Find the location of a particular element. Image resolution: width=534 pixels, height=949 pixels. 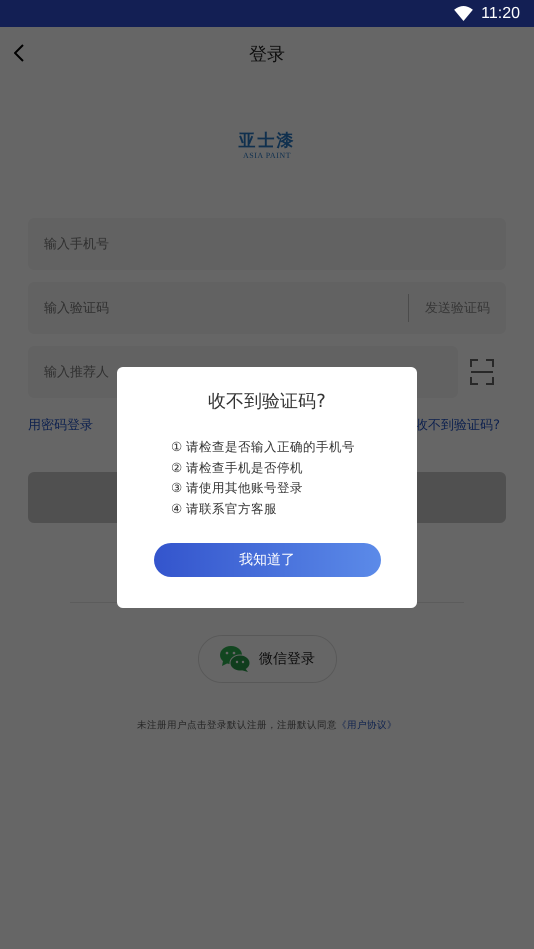

tip-item: ④ 请联系官方客服 is located at coordinates (224, 508).